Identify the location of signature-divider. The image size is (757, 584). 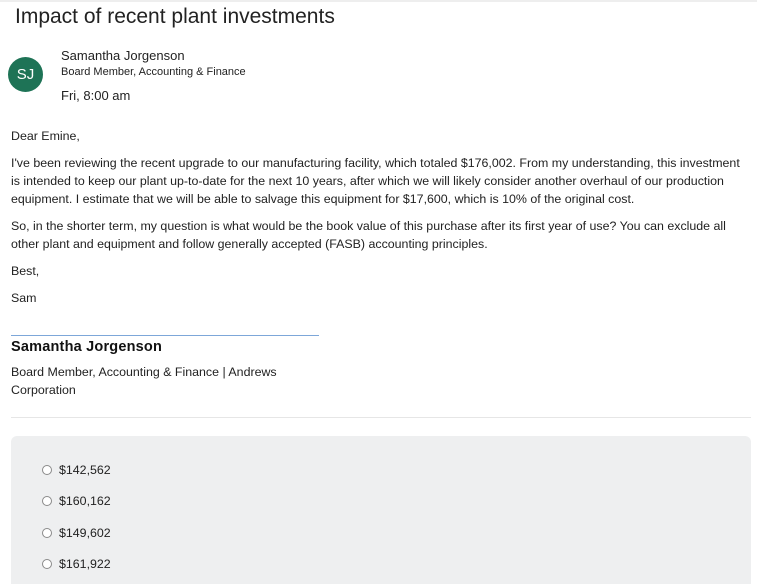
(165, 335).